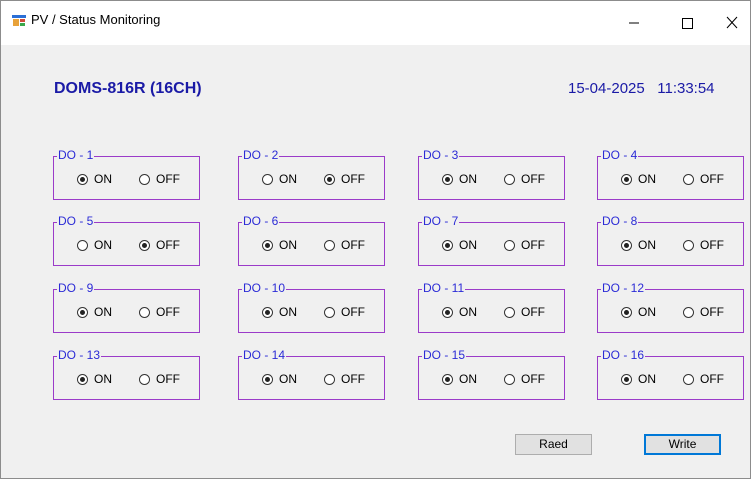 The image size is (751, 479). I want to click on do-group-label: DO - 1, so click(76, 155).